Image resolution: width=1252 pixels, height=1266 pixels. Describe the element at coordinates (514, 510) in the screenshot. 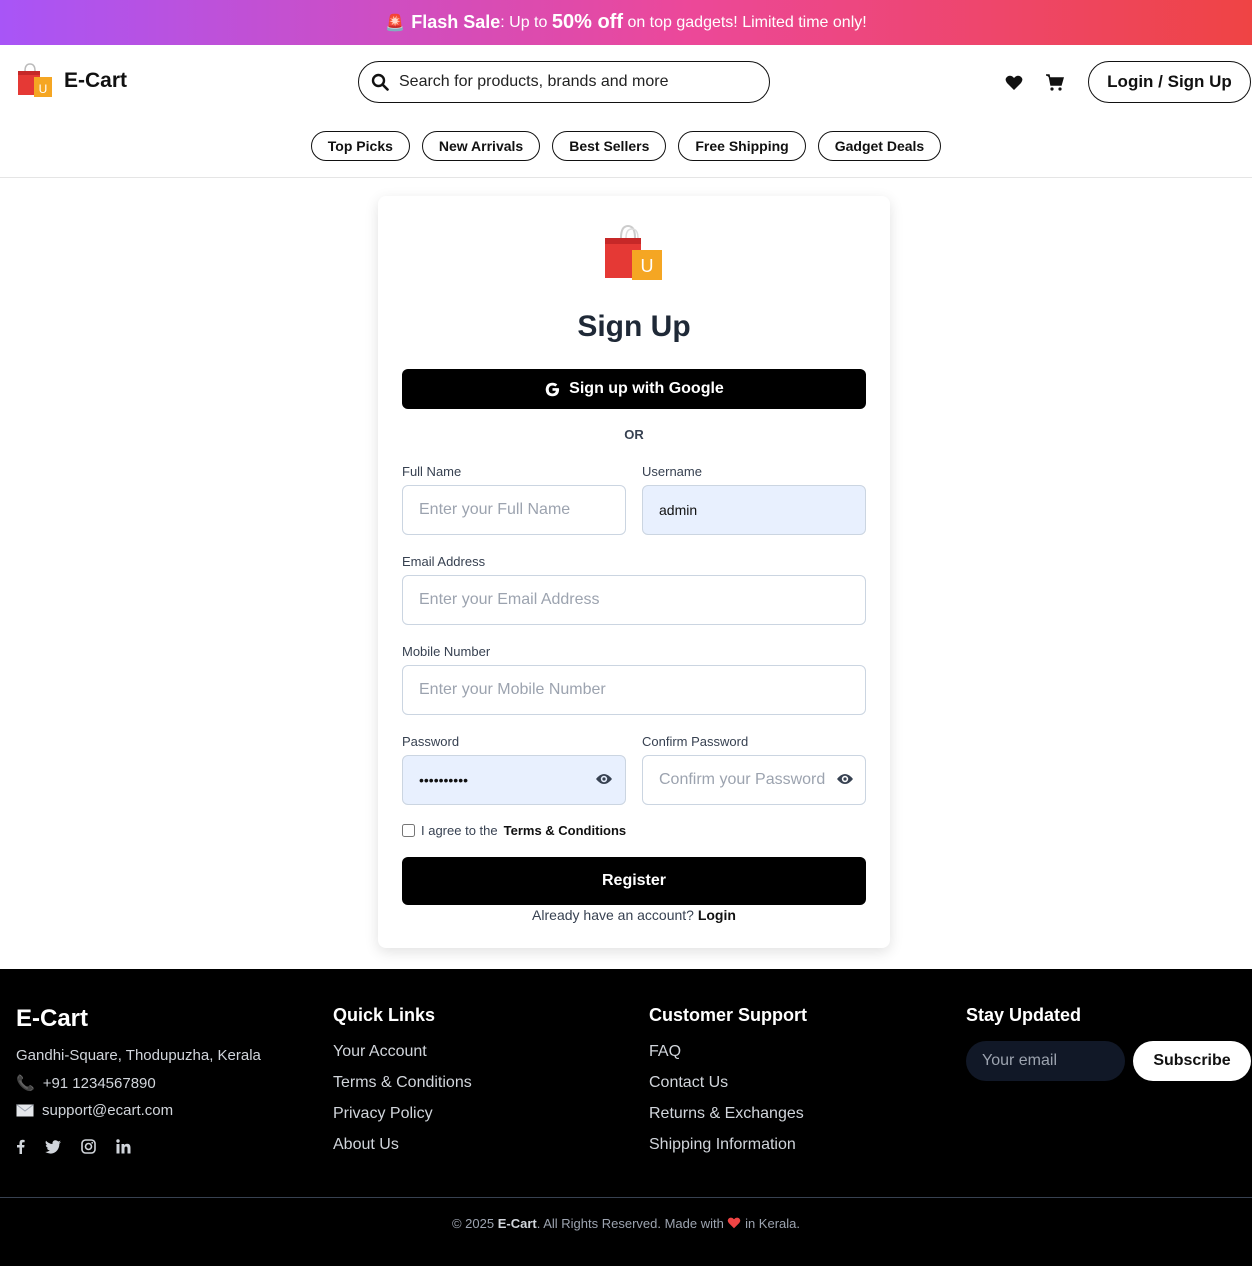

I see `full-name-input` at that location.